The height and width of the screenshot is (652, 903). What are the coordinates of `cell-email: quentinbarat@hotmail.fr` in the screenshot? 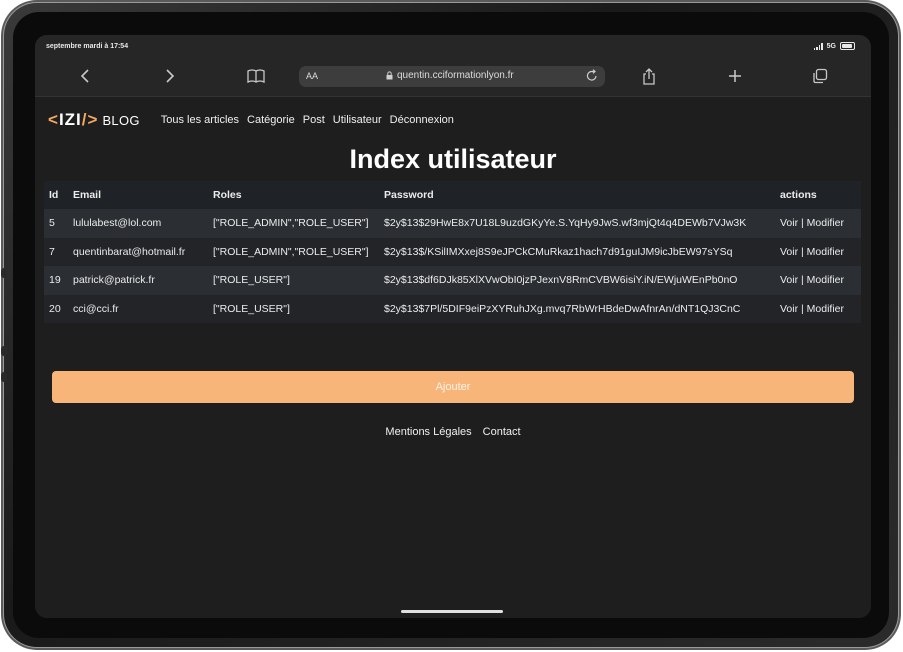 It's located at (138, 251).